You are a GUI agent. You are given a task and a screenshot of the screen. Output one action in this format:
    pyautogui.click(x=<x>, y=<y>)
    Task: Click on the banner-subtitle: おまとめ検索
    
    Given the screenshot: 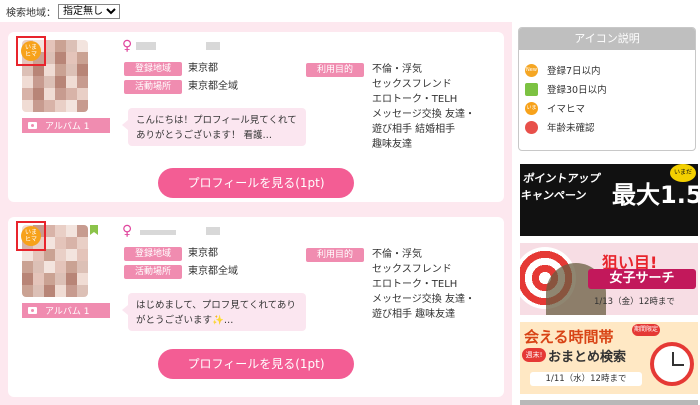 What is the action you would take?
    pyautogui.click(x=587, y=357)
    